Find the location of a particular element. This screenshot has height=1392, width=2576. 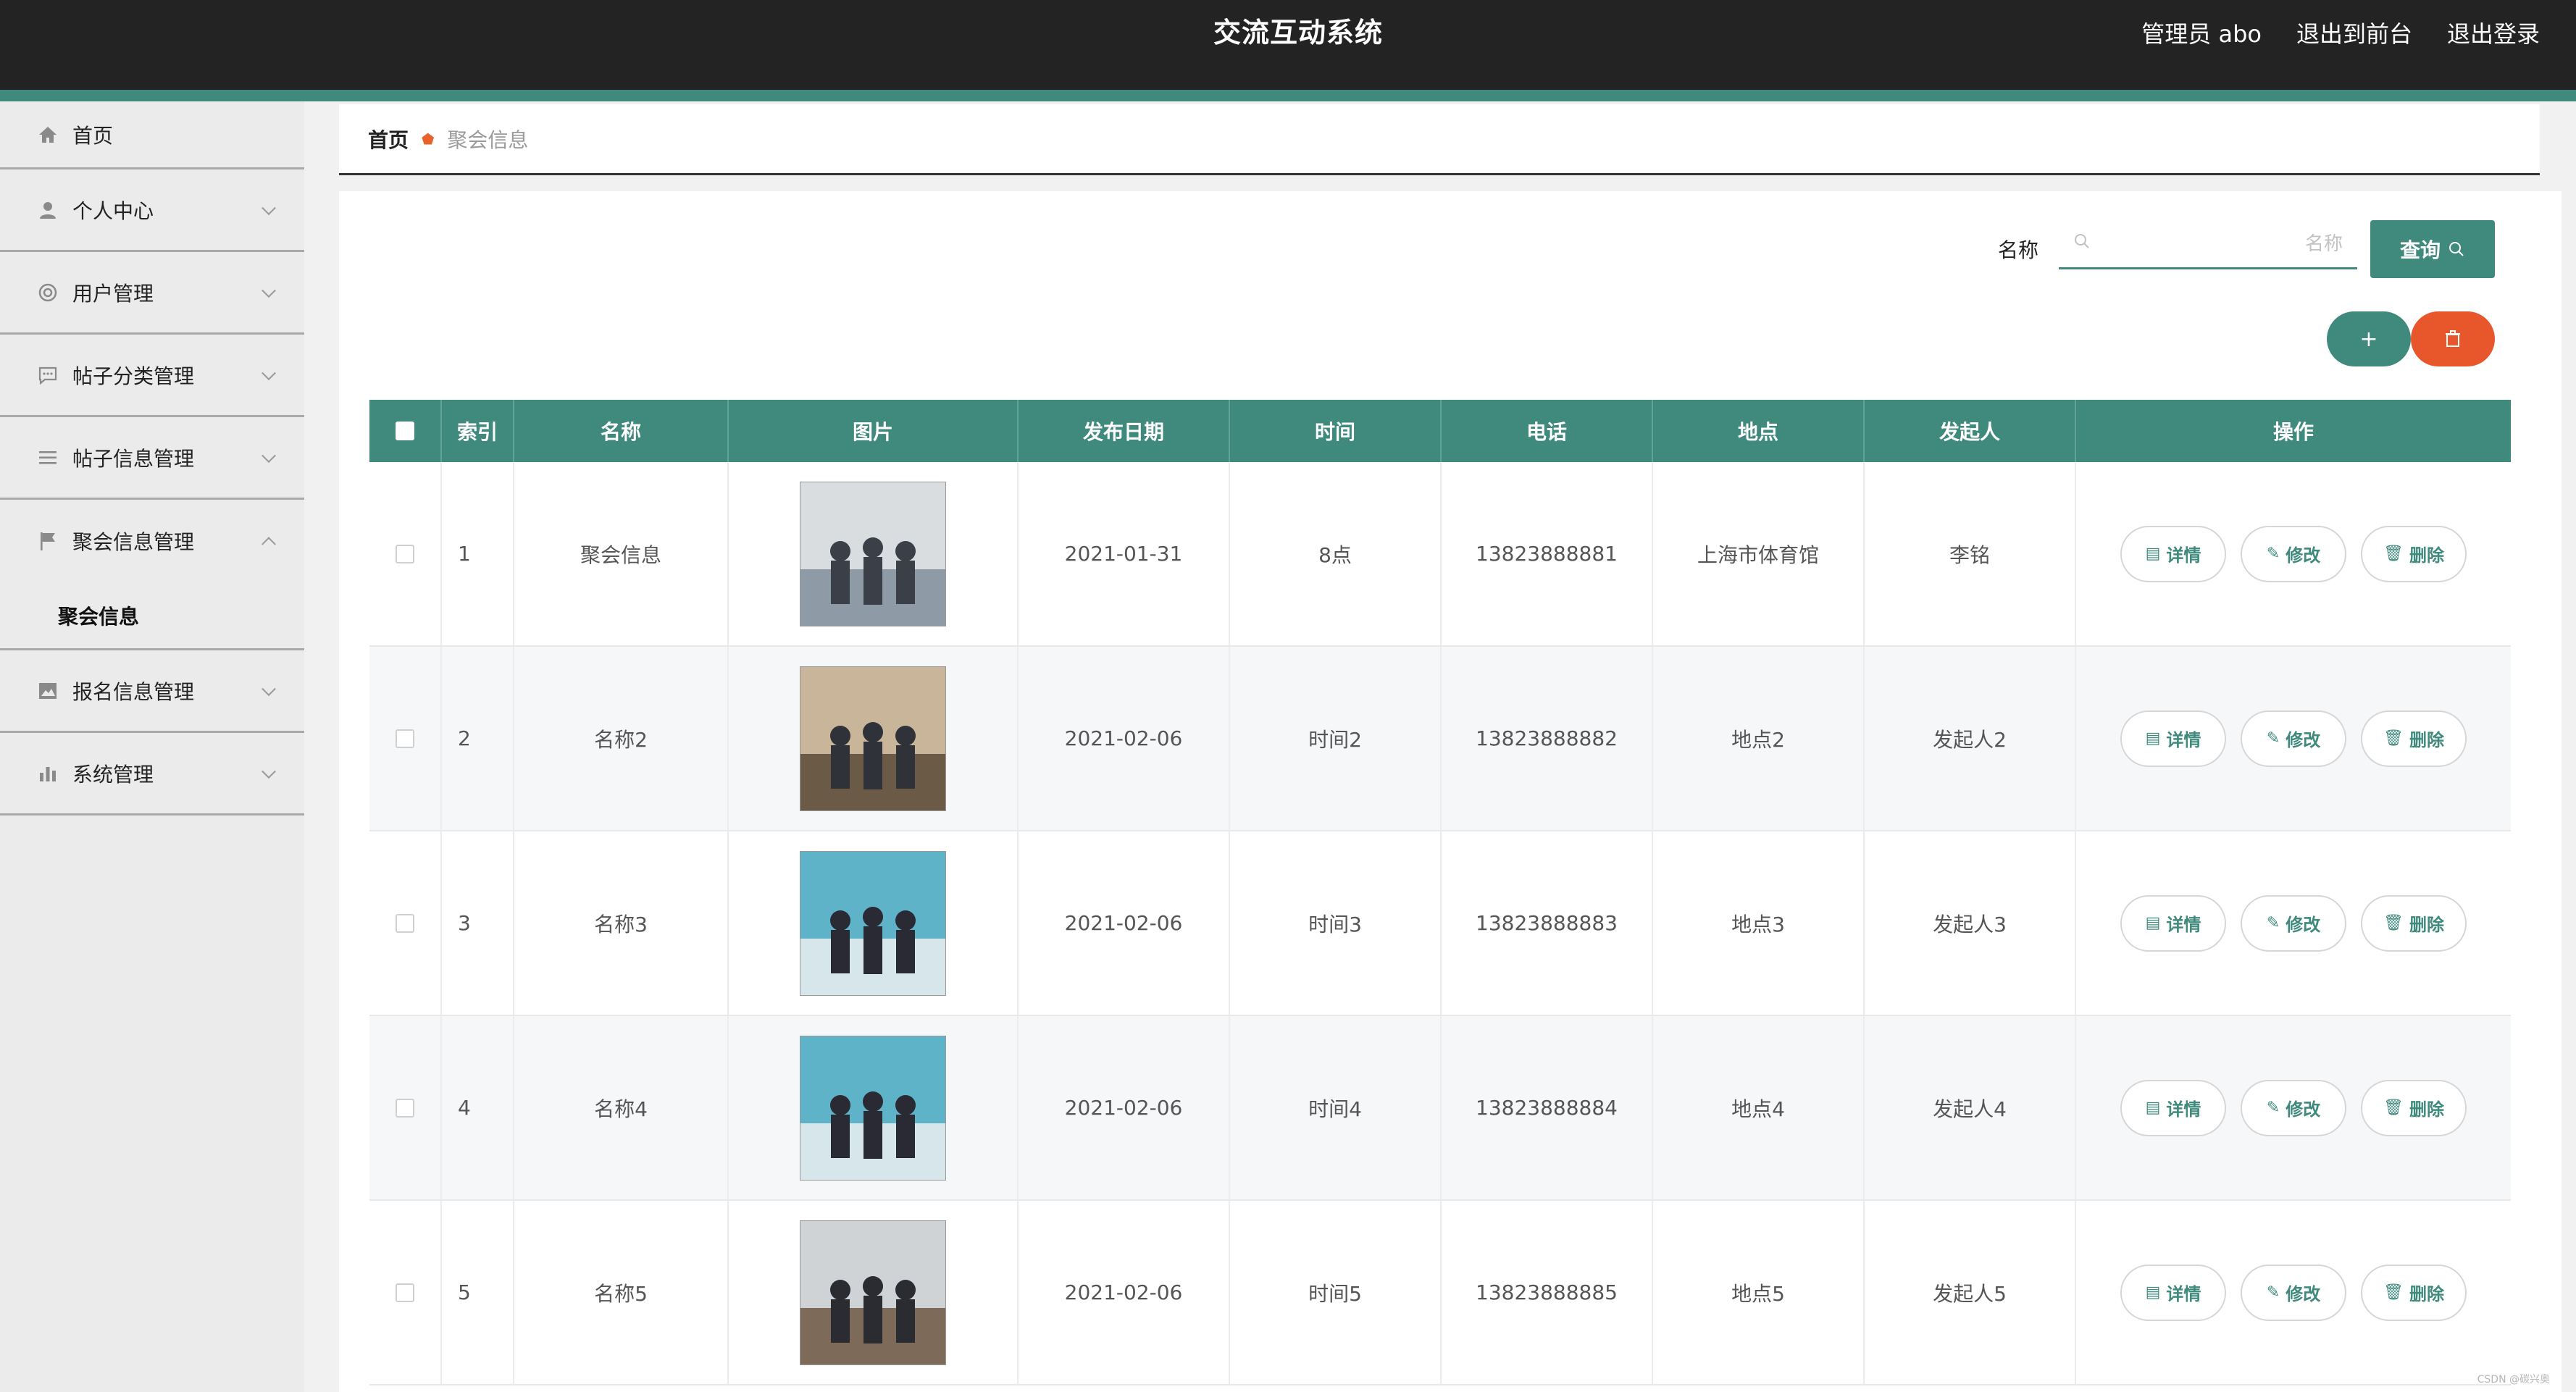

sidebar-item-registration: 报名信息管理 is located at coordinates (152, 691).